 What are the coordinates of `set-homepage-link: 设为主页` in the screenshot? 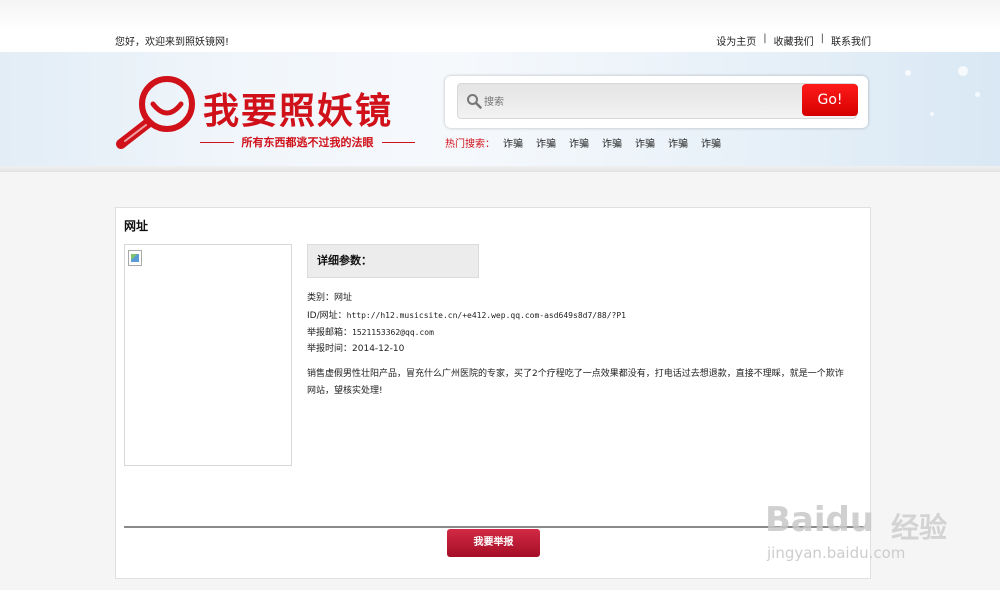 It's located at (736, 40).